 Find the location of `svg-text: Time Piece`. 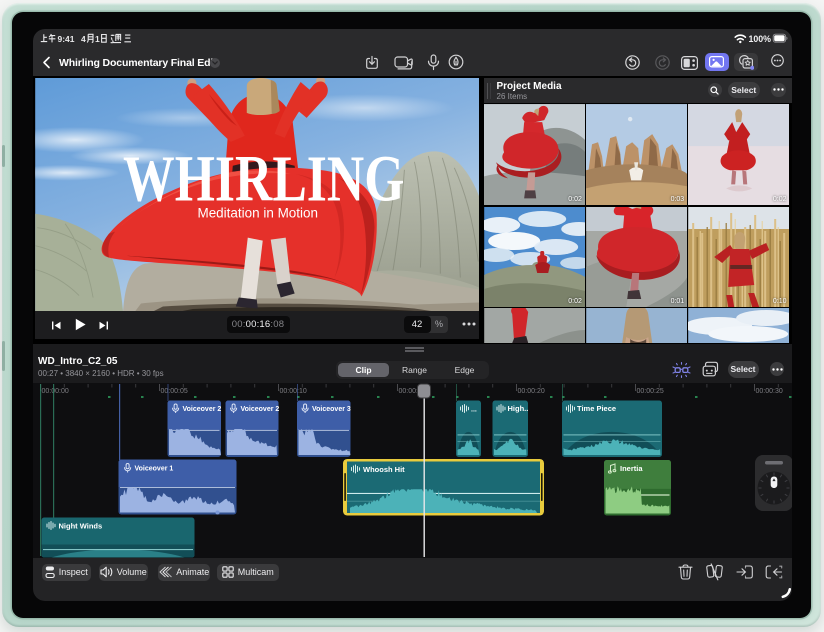

svg-text: Time Piece is located at coordinates (596, 408).